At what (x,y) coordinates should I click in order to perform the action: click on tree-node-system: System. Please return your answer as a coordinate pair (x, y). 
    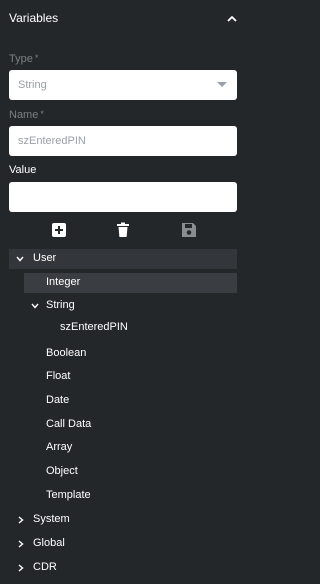
    Looking at the image, I should click on (123, 520).